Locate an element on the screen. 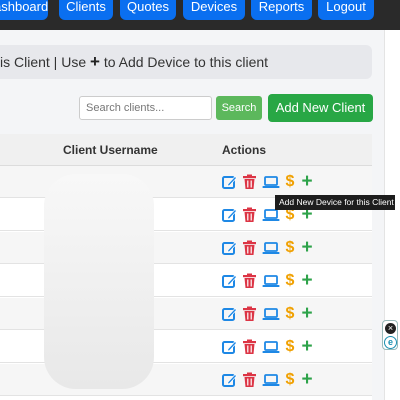 This screenshot has width=400, height=400. nav-reports-label: Reports is located at coordinates (281, 7).